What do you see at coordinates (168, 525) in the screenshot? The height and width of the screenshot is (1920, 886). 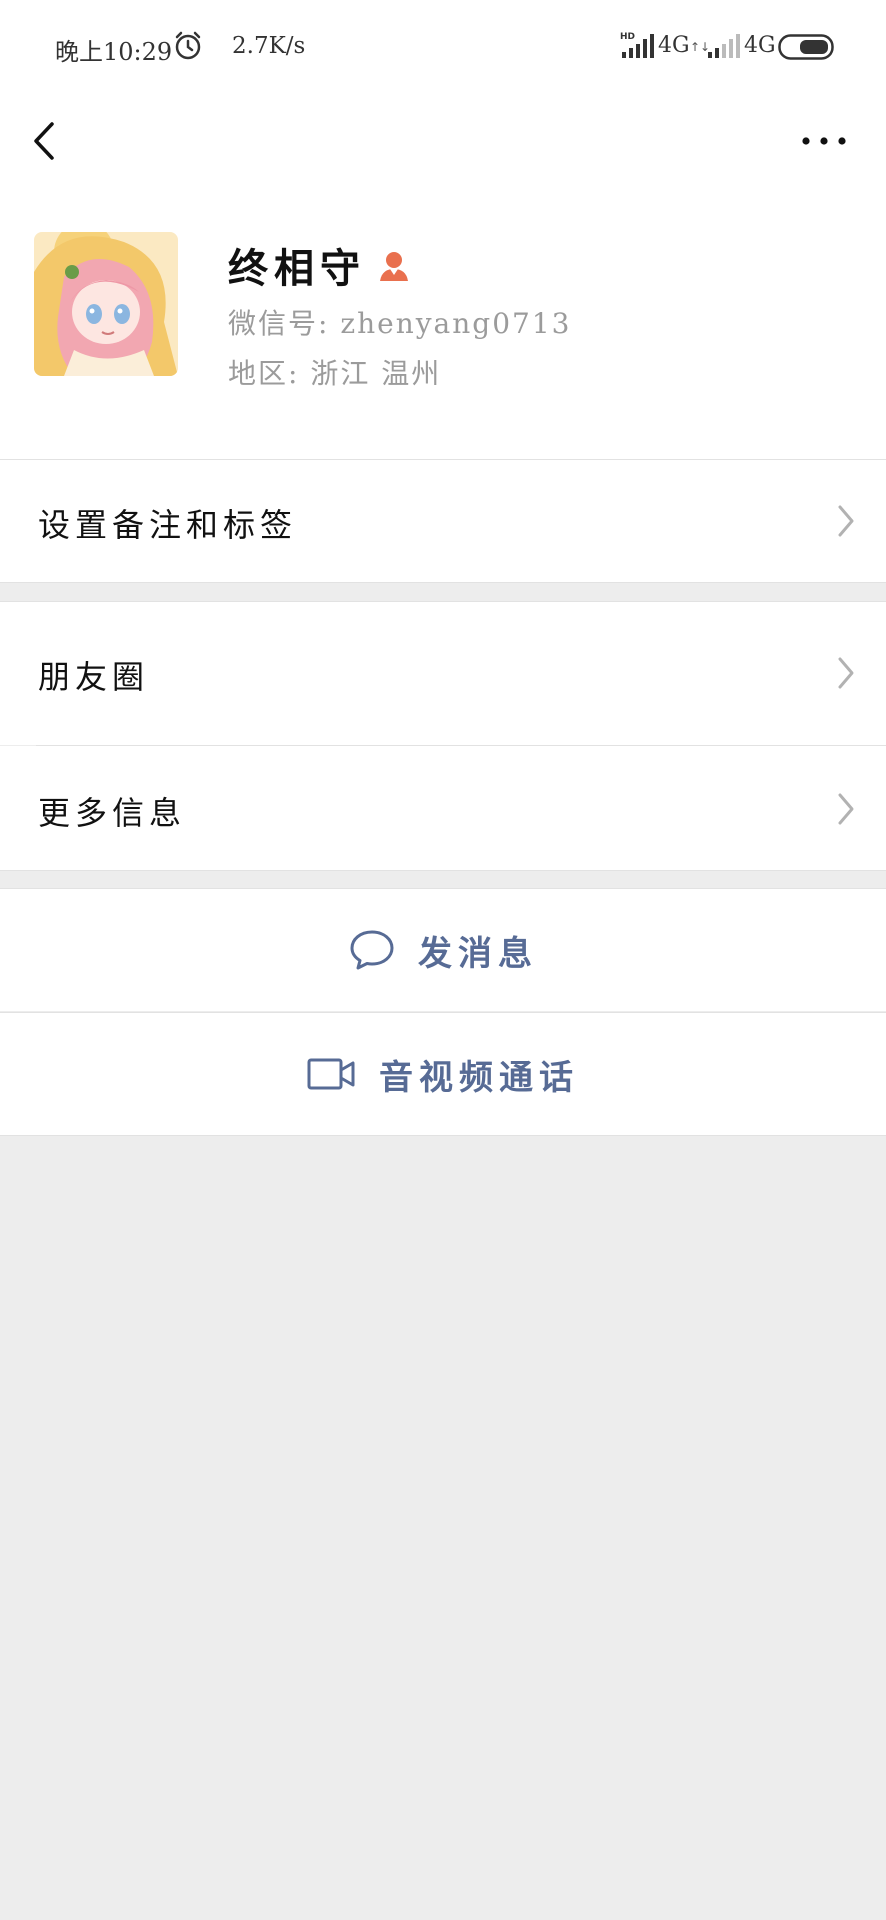 I see `set-remark-tags-label: 设置备注和标签` at bounding box center [168, 525].